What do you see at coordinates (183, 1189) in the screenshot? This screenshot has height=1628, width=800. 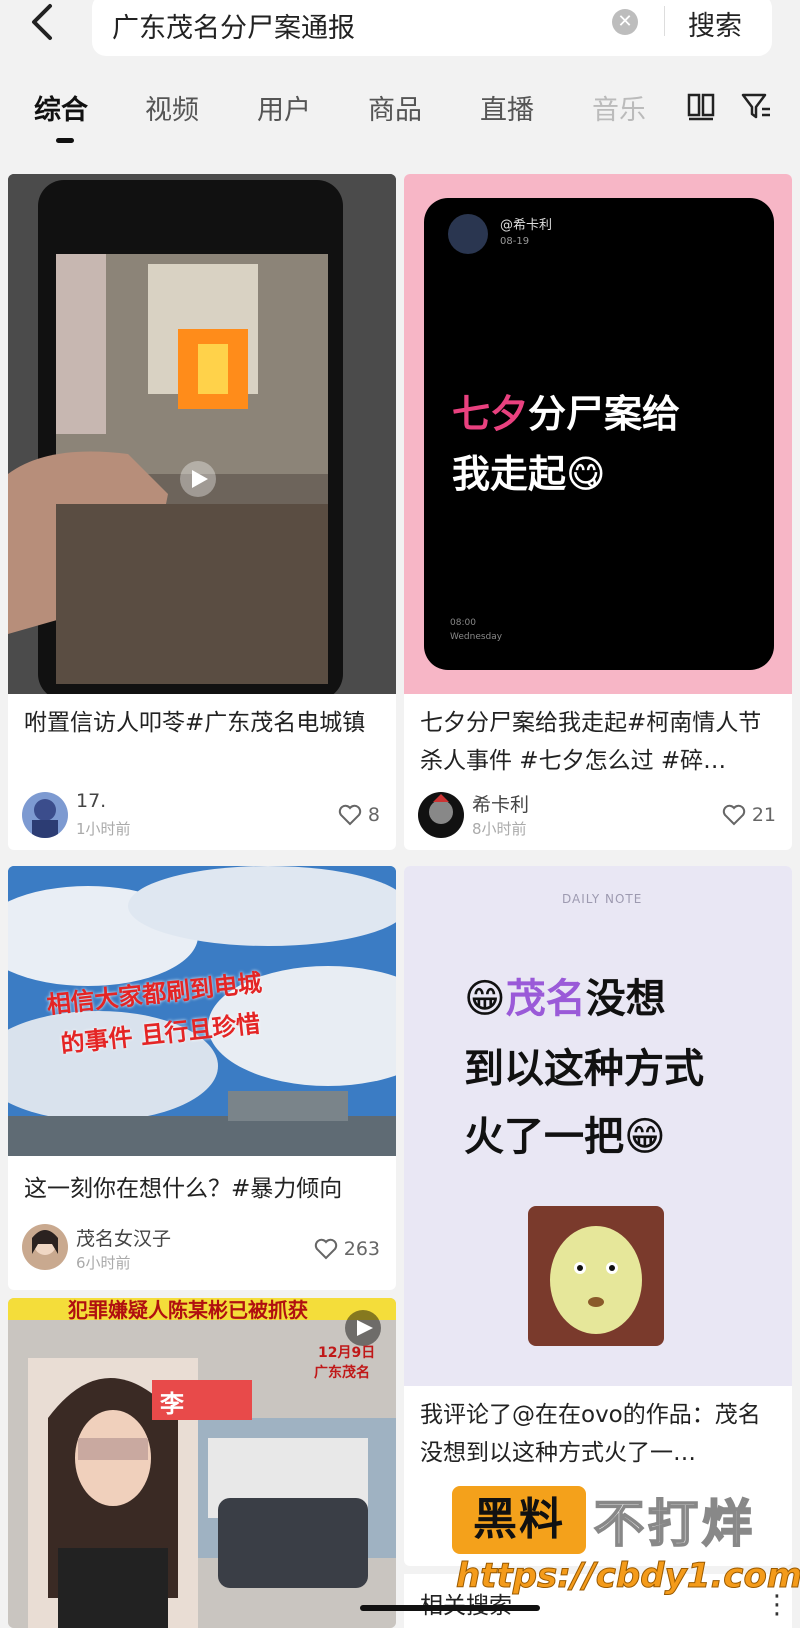 I see `card-title: 这一刻你在想什么？#暴力倾向` at bounding box center [183, 1189].